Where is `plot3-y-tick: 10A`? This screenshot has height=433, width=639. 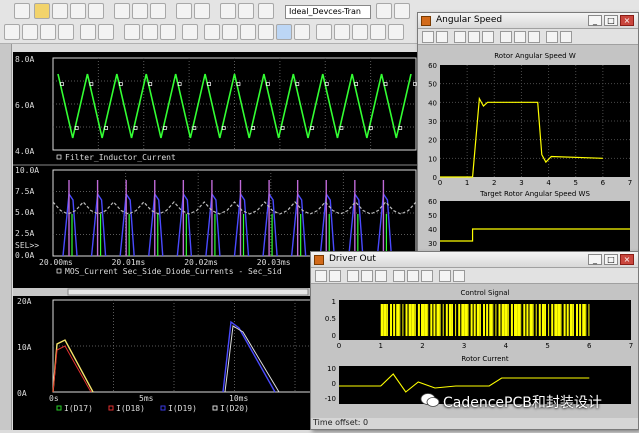 plot3-y-tick: 10A is located at coordinates (24, 347).